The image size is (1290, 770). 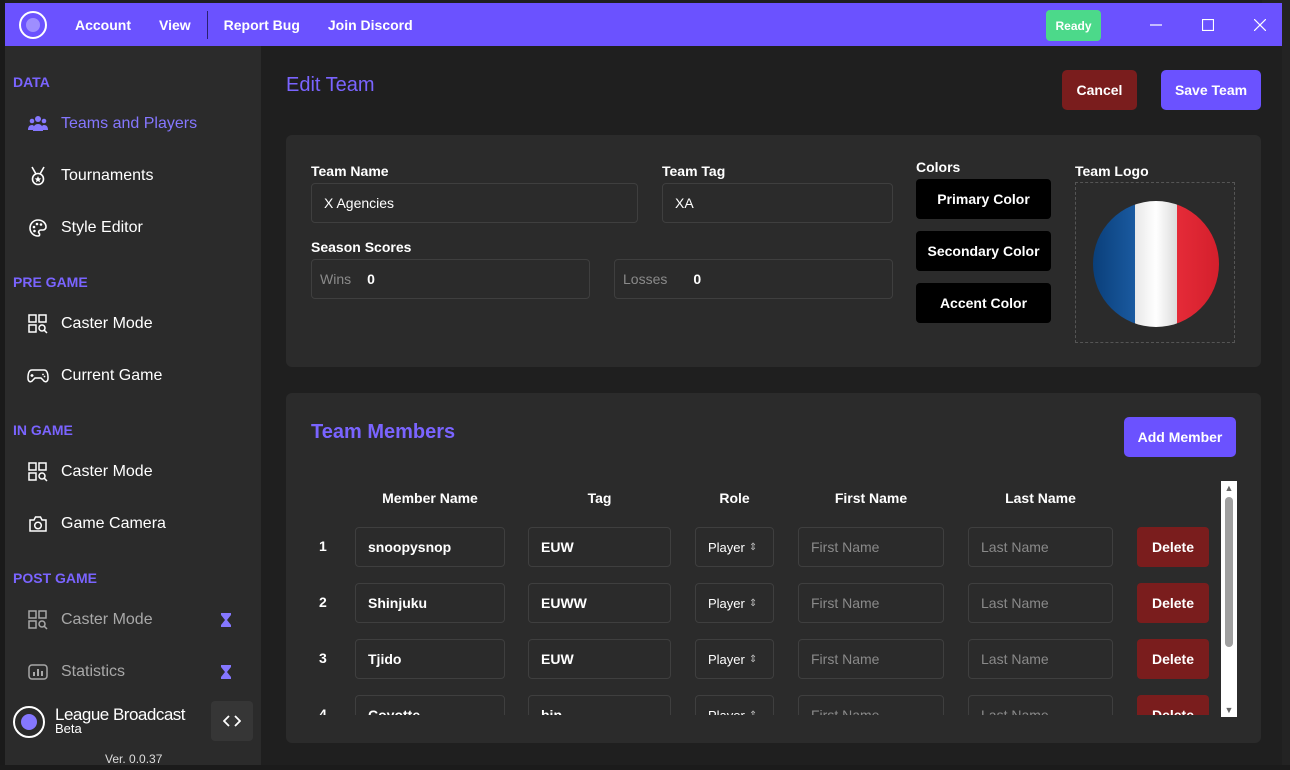 What do you see at coordinates (430, 547) in the screenshot?
I see `member-name-input: snoopysnop` at bounding box center [430, 547].